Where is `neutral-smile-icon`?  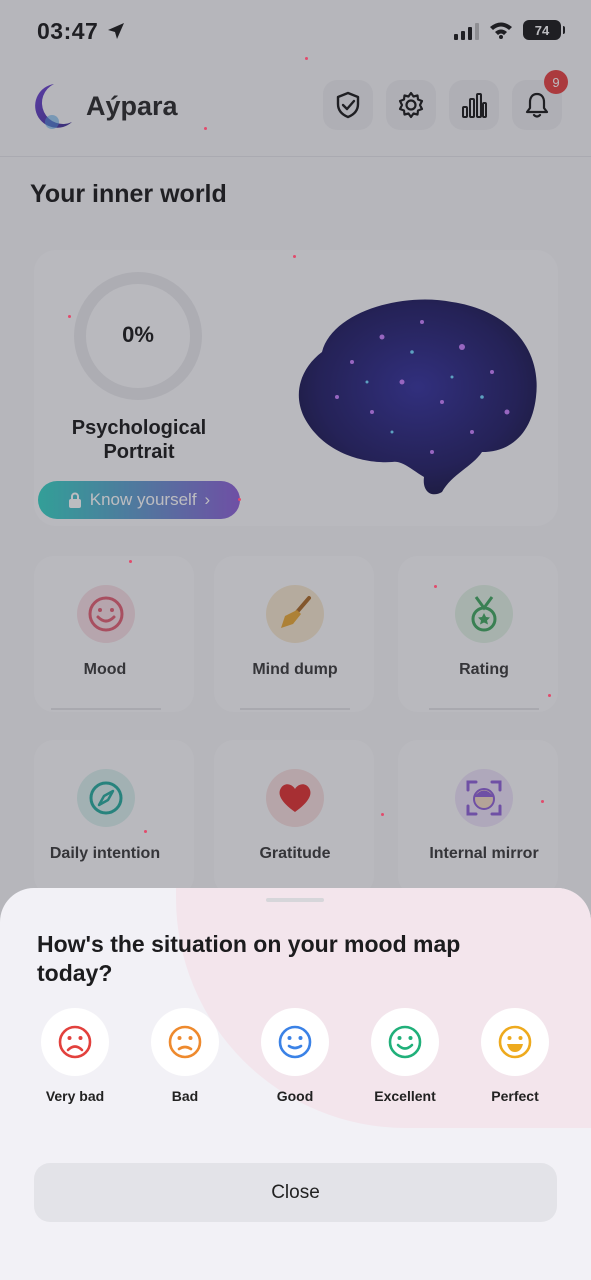 neutral-smile-icon is located at coordinates (295, 1042).